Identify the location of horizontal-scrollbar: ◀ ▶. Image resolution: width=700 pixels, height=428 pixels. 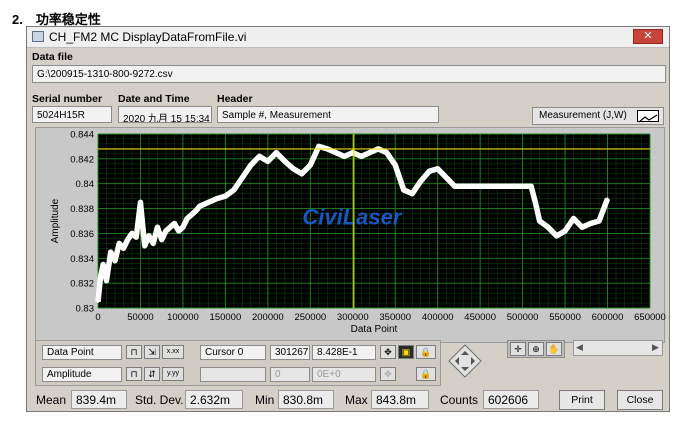
(618, 348).